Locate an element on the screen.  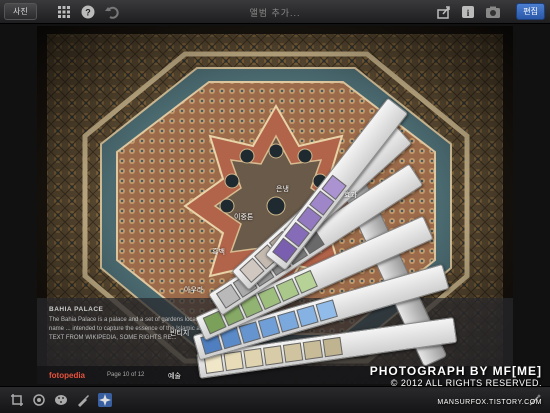
fotopedia-logo: fotopedia is located at coordinates (67, 375).